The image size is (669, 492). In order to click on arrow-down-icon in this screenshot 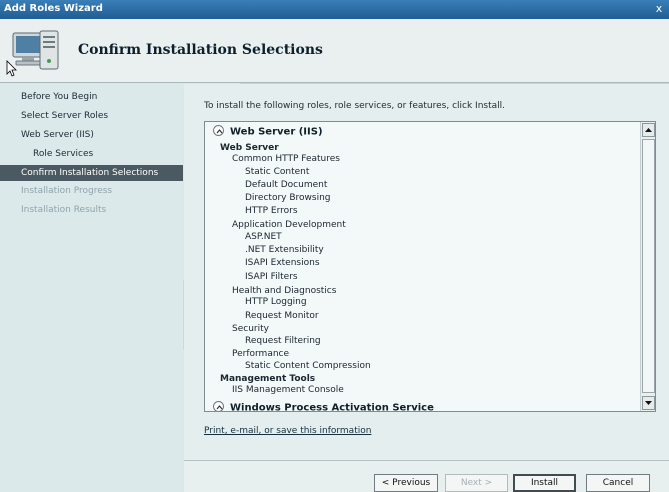, I will do `click(648, 403)`.